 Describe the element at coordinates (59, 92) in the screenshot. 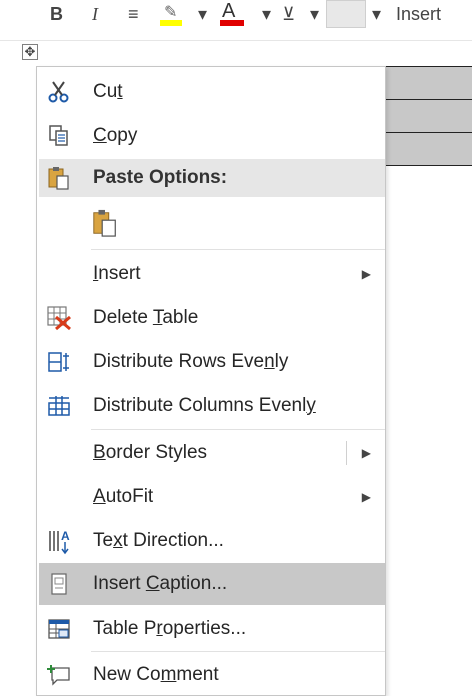

I see `scissors-icon` at that location.